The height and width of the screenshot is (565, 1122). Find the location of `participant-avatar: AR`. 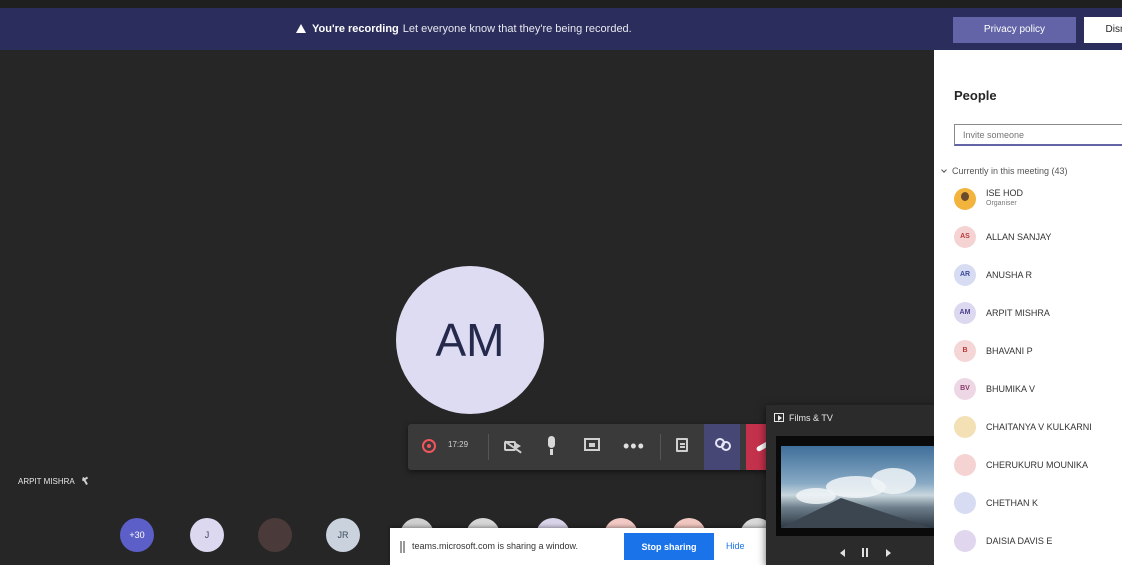

participant-avatar: AR is located at coordinates (965, 275).